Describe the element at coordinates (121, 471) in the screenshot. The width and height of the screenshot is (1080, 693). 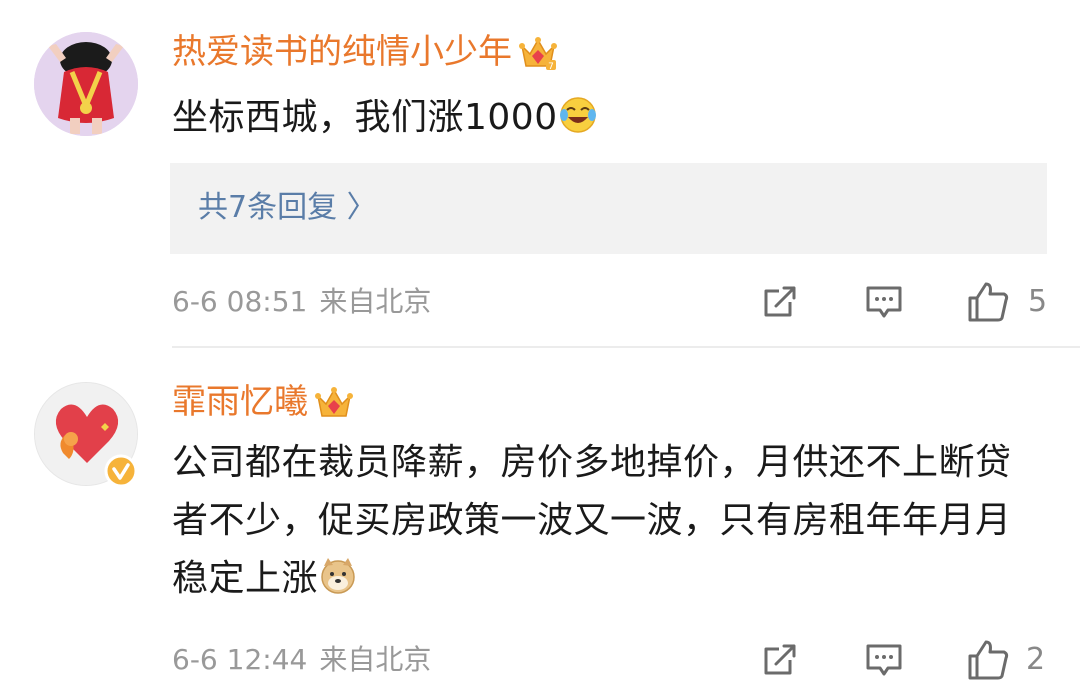
I see `verified-badge-icon` at that location.